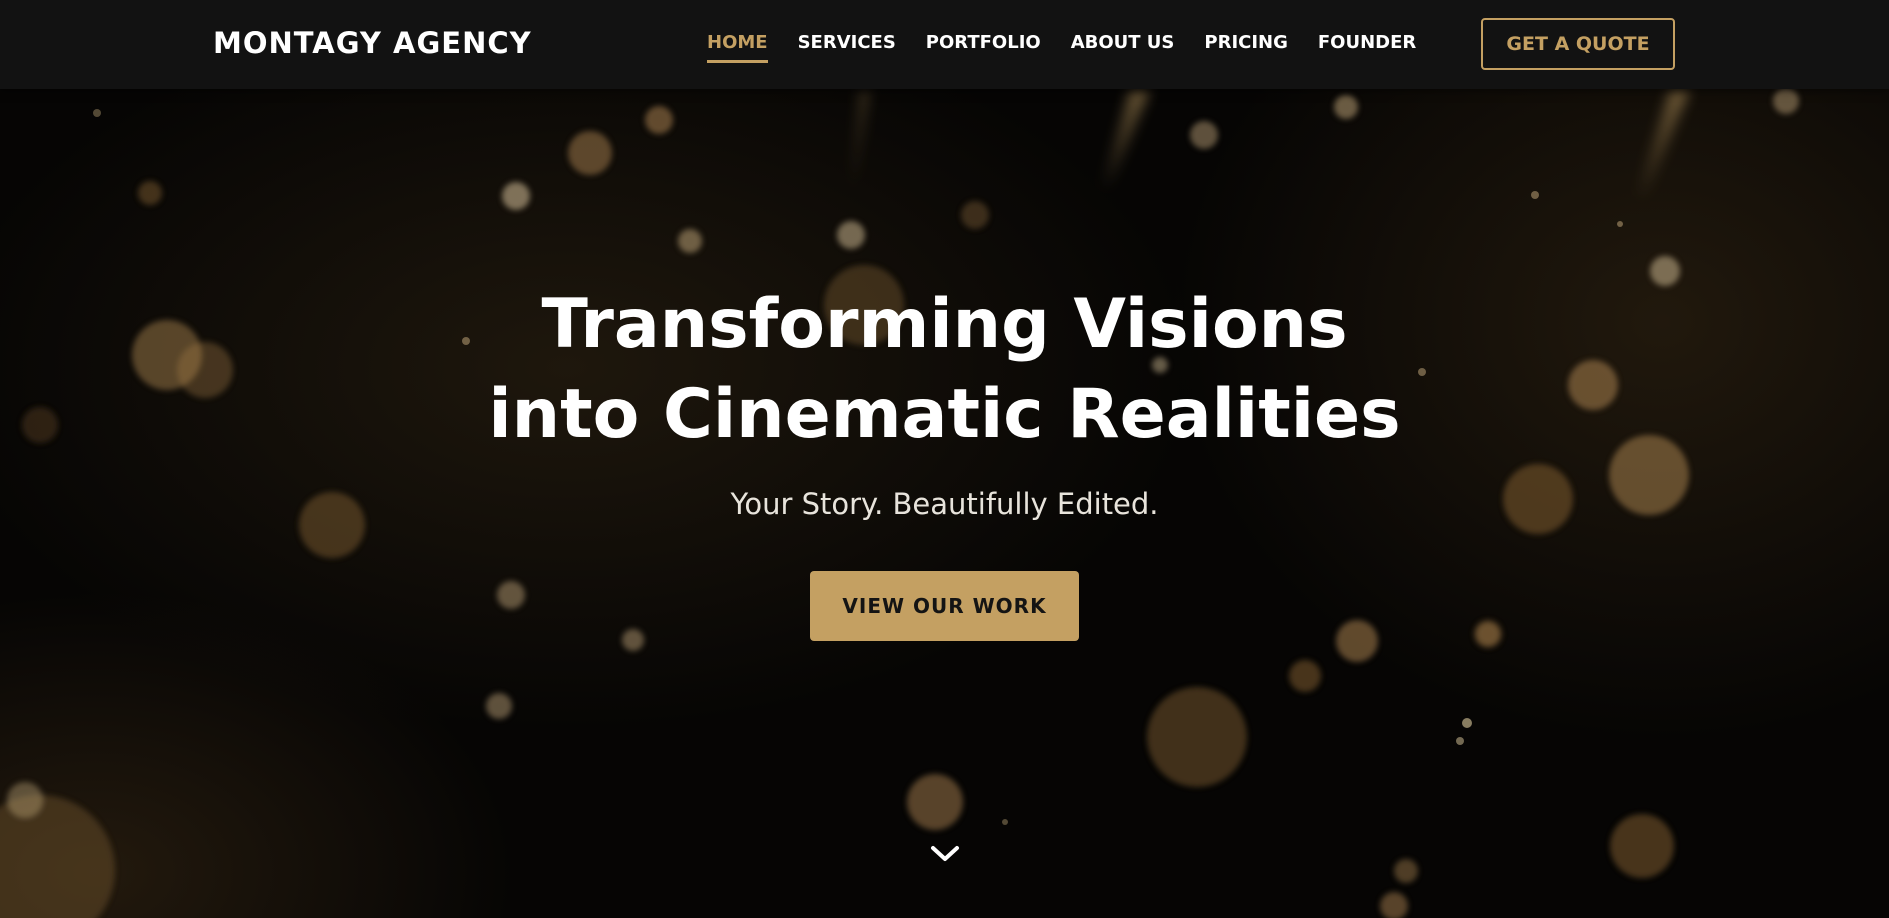 The height and width of the screenshot is (918, 1889). What do you see at coordinates (944, 504) in the screenshot?
I see `hero-subtitle: Your Story. Beautifully Edited.` at bounding box center [944, 504].